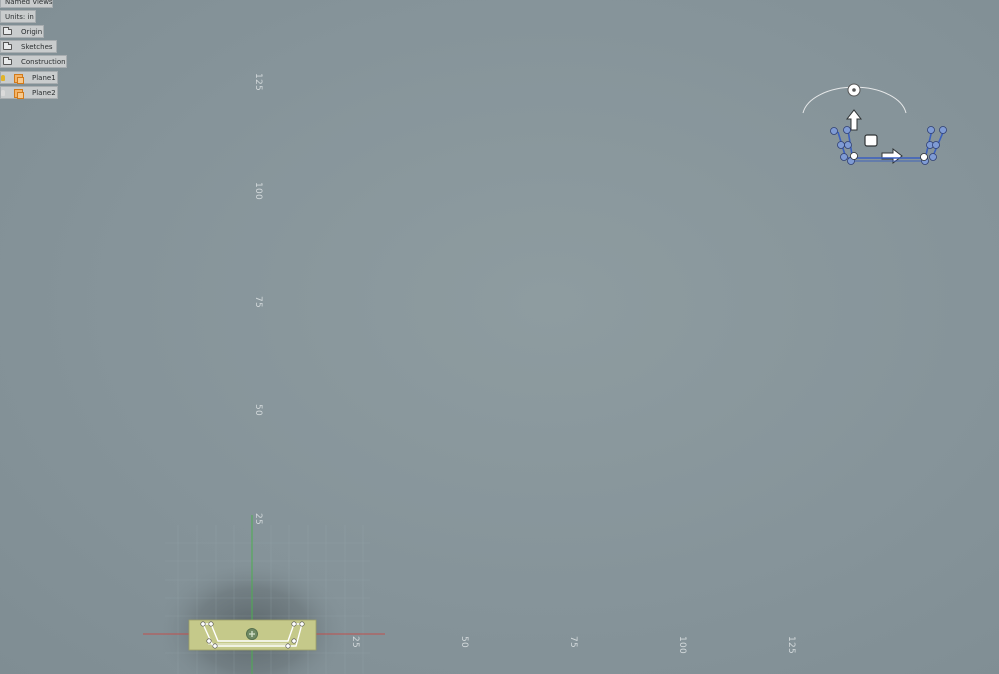 The height and width of the screenshot is (674, 999). I want to click on origin-icon, so click(252, 634).